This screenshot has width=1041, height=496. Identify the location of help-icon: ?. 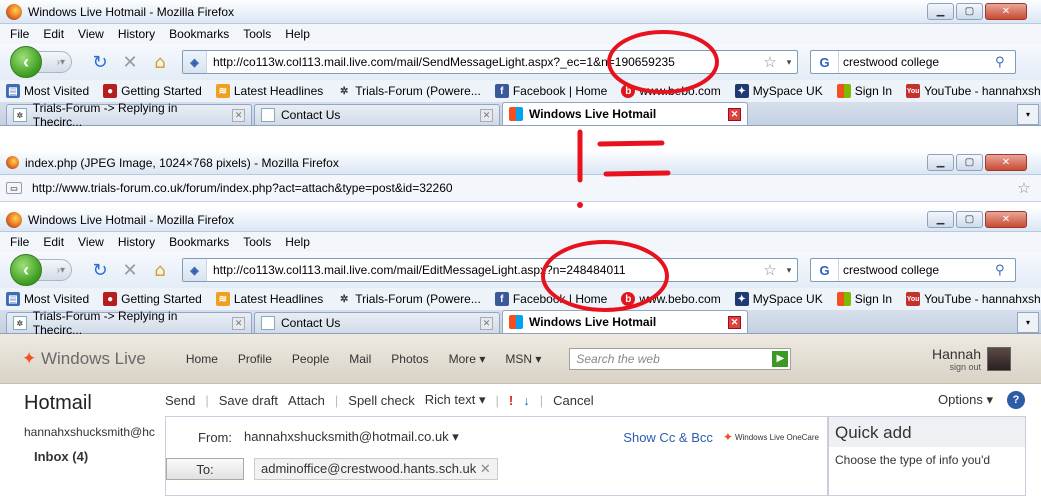
(1016, 400).